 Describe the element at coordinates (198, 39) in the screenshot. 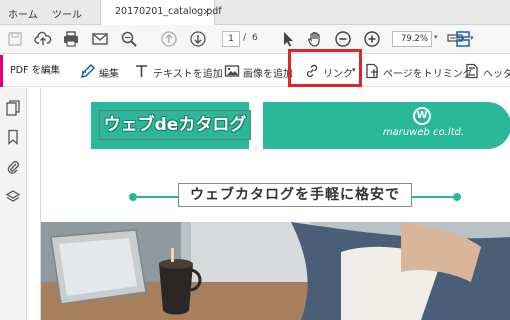

I see `page-down-icon` at that location.